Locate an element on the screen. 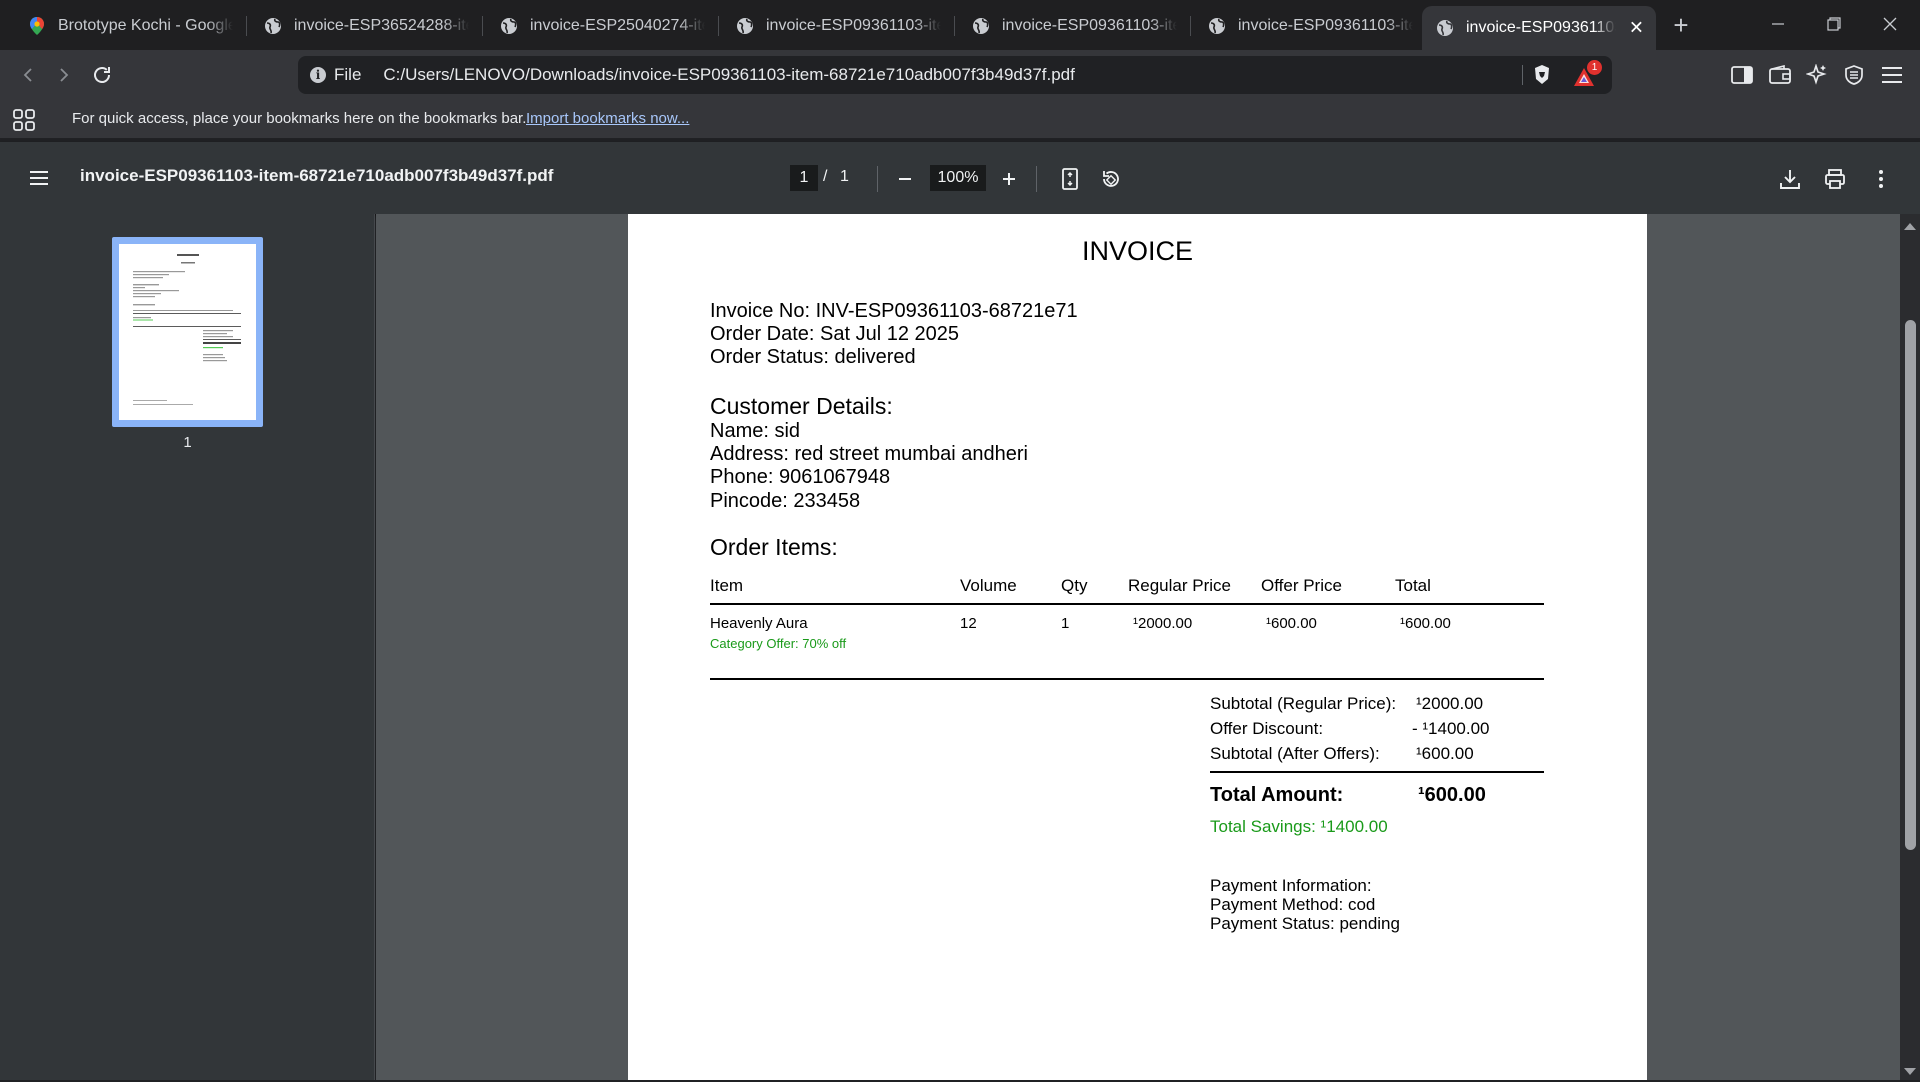  zoom-level-input: 100% is located at coordinates (958, 178).